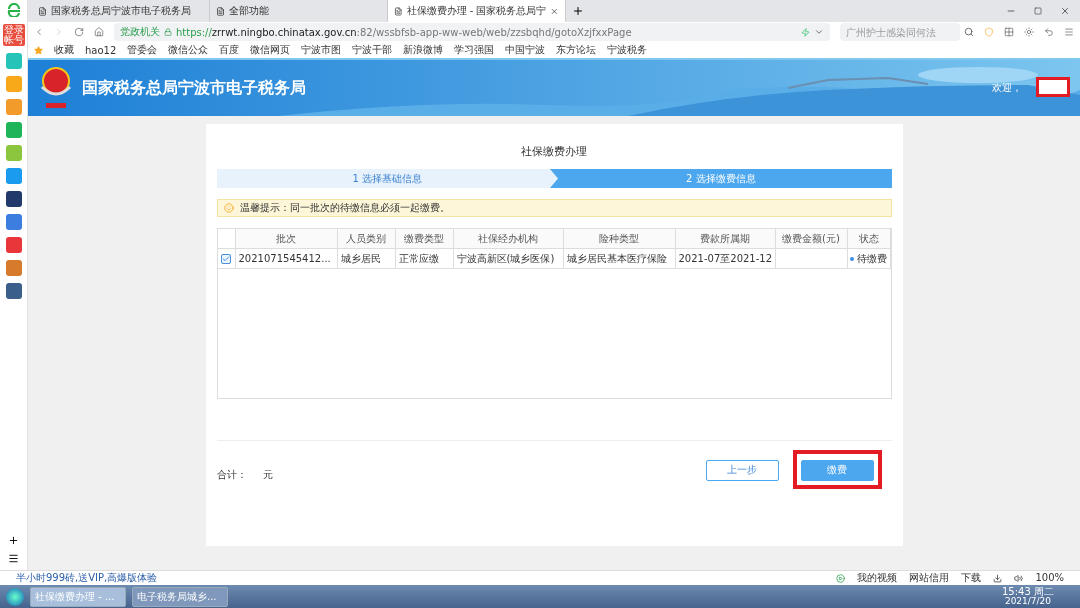 This screenshot has width=1080, height=608. What do you see at coordinates (39, 32) in the screenshot?
I see `back-icon` at bounding box center [39, 32].